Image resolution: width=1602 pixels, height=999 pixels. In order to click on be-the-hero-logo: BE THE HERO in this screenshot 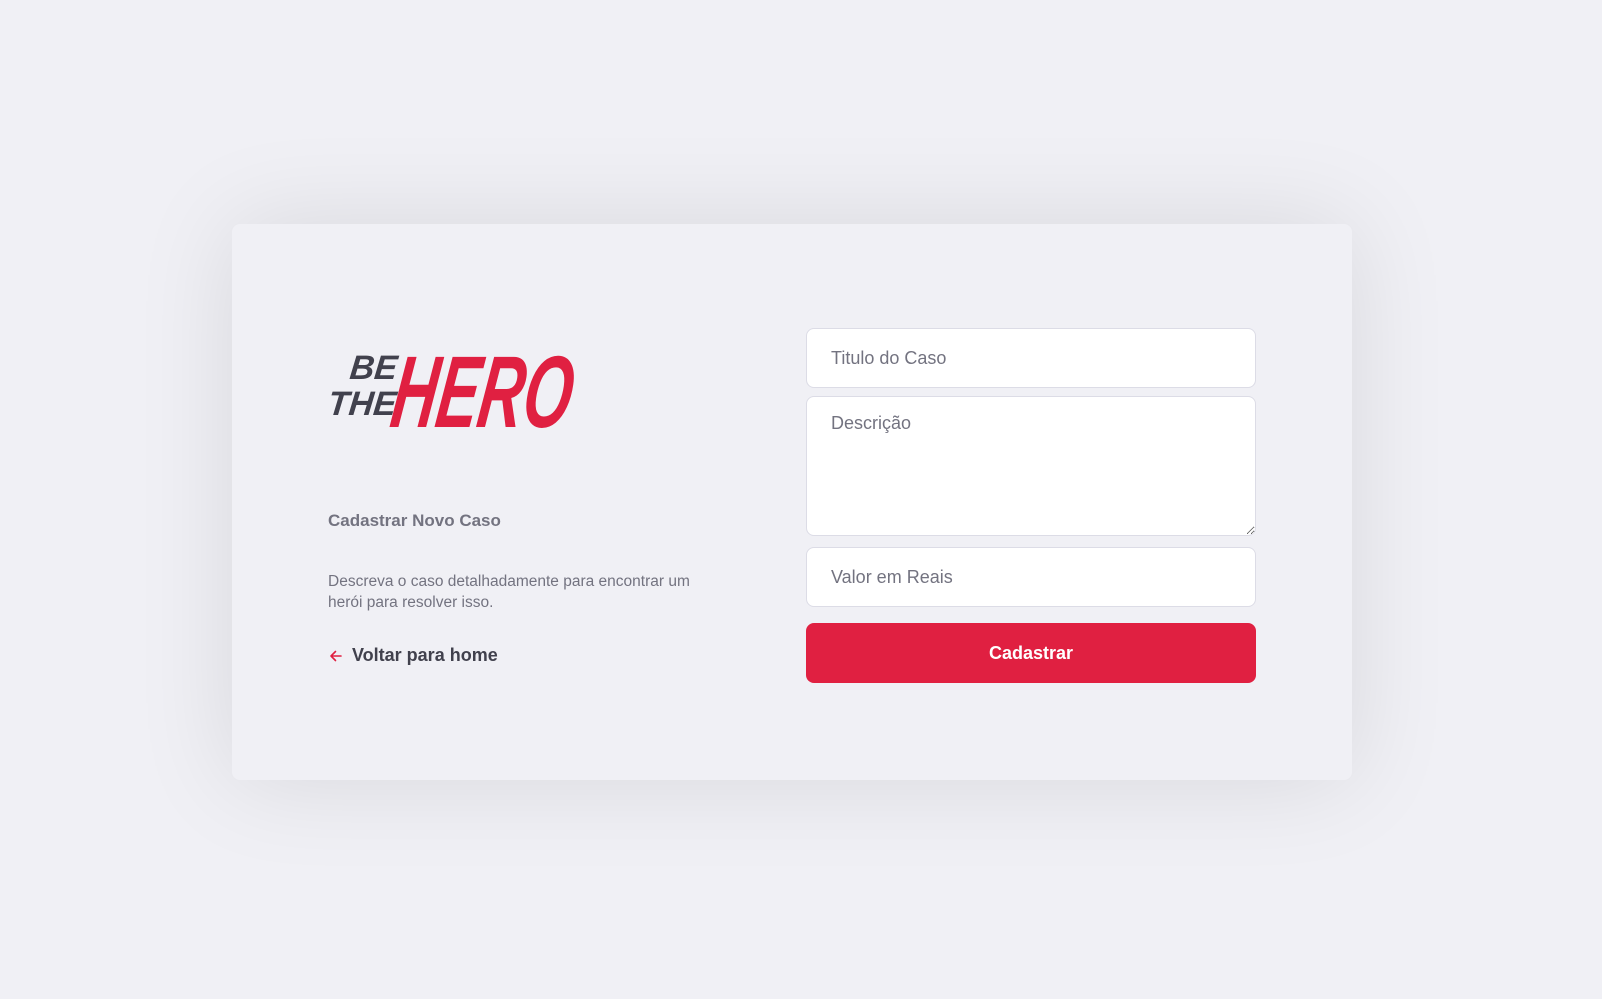, I will do `click(454, 386)`.